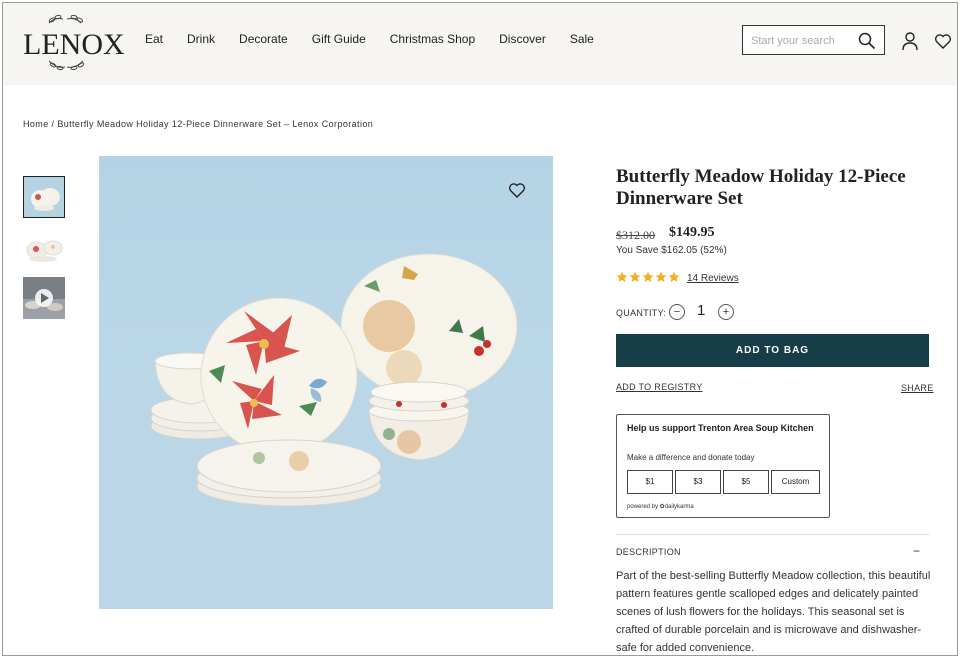  I want to click on nav-eat: Eat, so click(154, 39).